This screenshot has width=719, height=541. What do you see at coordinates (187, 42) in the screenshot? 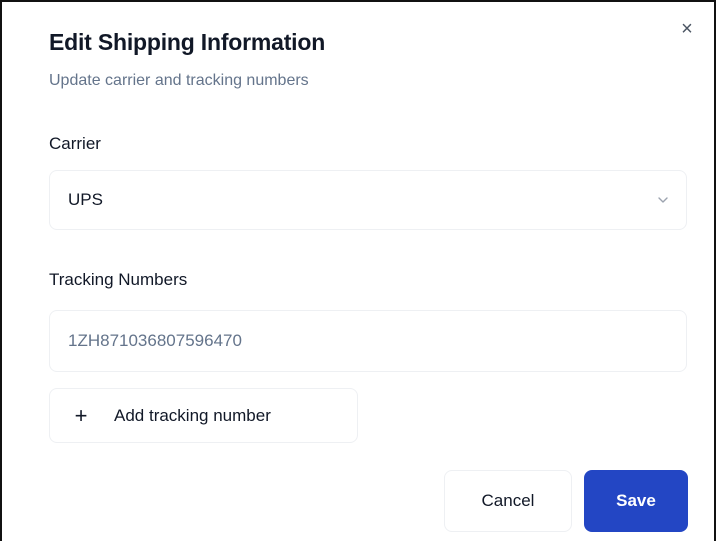
I see `dialog-title: Edit Shipping Information` at bounding box center [187, 42].